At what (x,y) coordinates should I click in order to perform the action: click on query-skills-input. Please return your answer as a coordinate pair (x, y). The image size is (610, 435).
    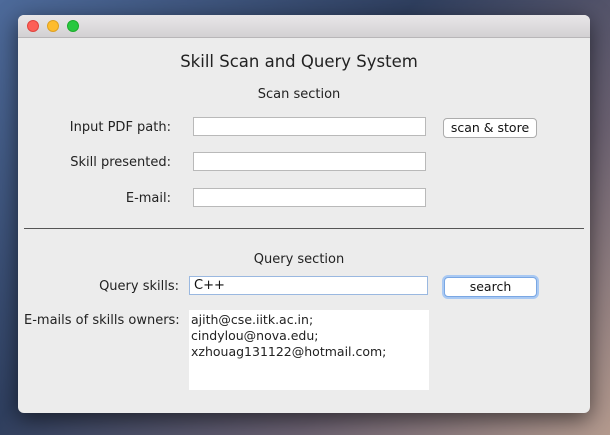
    Looking at the image, I should click on (308, 285).